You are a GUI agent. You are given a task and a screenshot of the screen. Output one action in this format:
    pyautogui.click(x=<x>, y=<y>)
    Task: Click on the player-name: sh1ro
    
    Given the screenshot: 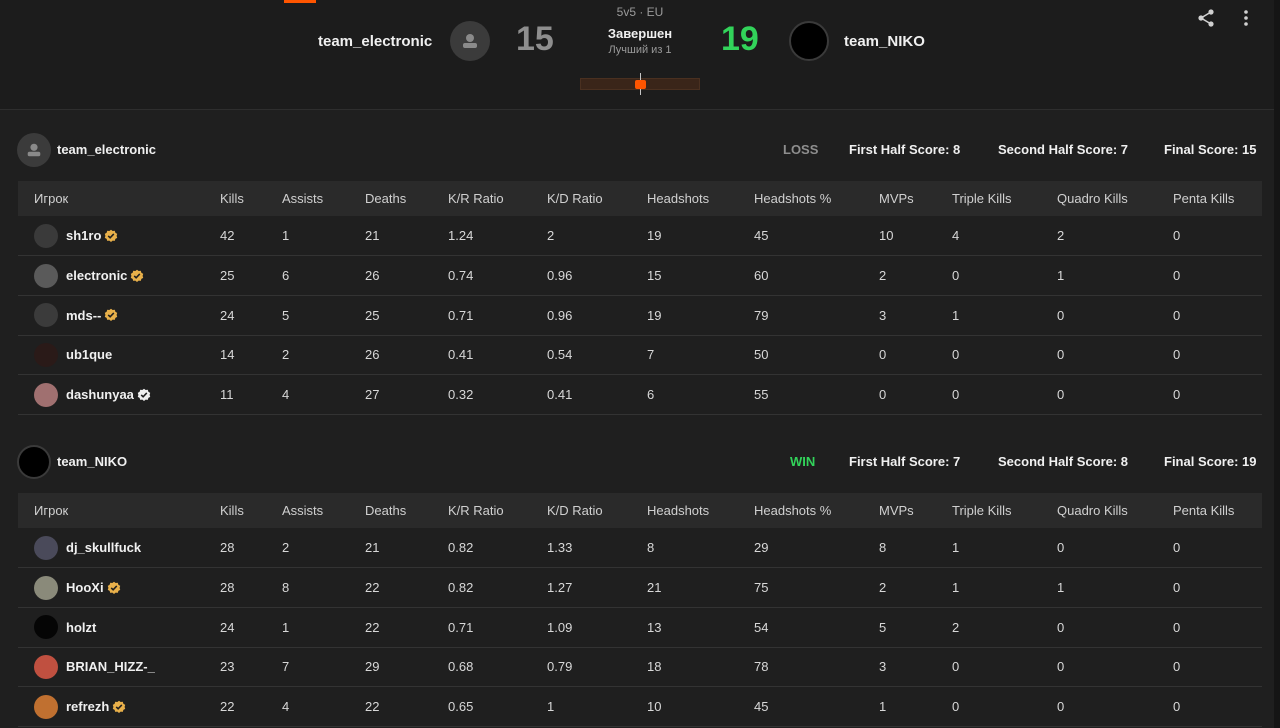 What is the action you would take?
    pyautogui.click(x=83, y=235)
    